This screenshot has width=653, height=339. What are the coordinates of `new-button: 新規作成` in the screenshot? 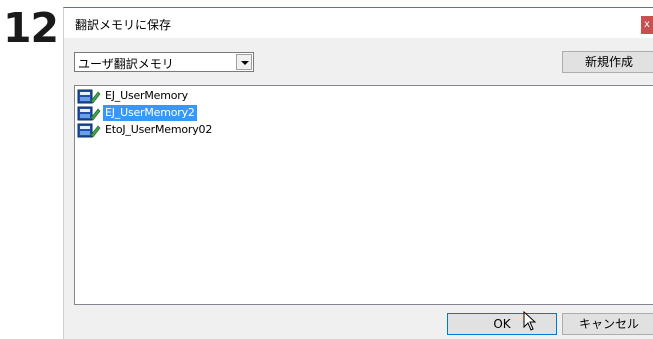 It's located at (607, 62).